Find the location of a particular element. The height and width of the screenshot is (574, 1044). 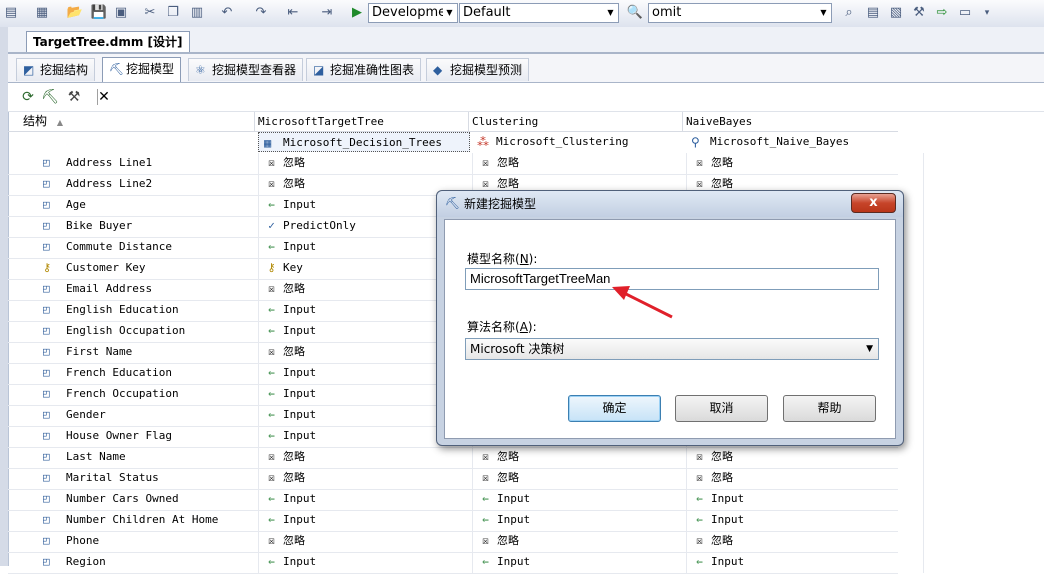

ok-button: 确定 is located at coordinates (614, 408).